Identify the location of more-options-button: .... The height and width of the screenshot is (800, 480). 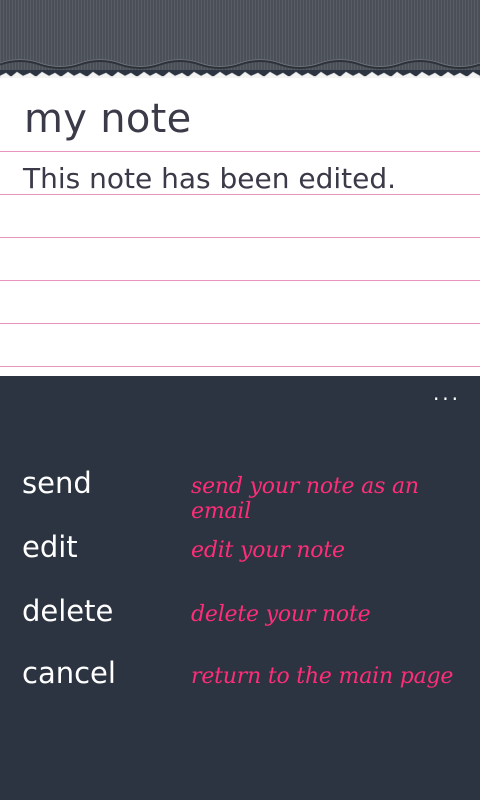
(447, 396).